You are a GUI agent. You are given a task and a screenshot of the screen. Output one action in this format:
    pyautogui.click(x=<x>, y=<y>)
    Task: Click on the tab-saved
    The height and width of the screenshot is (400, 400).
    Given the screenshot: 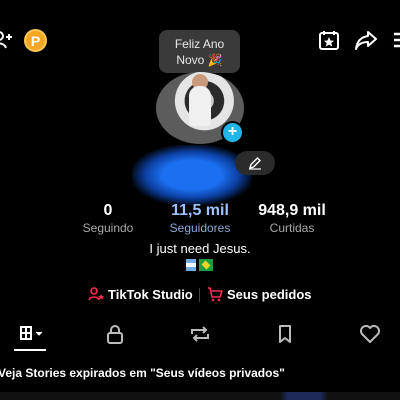 What is the action you would take?
    pyautogui.click(x=285, y=334)
    